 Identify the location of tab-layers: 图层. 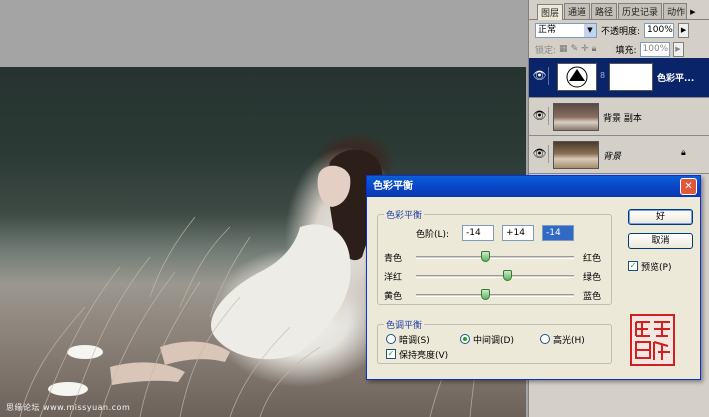
(550, 12).